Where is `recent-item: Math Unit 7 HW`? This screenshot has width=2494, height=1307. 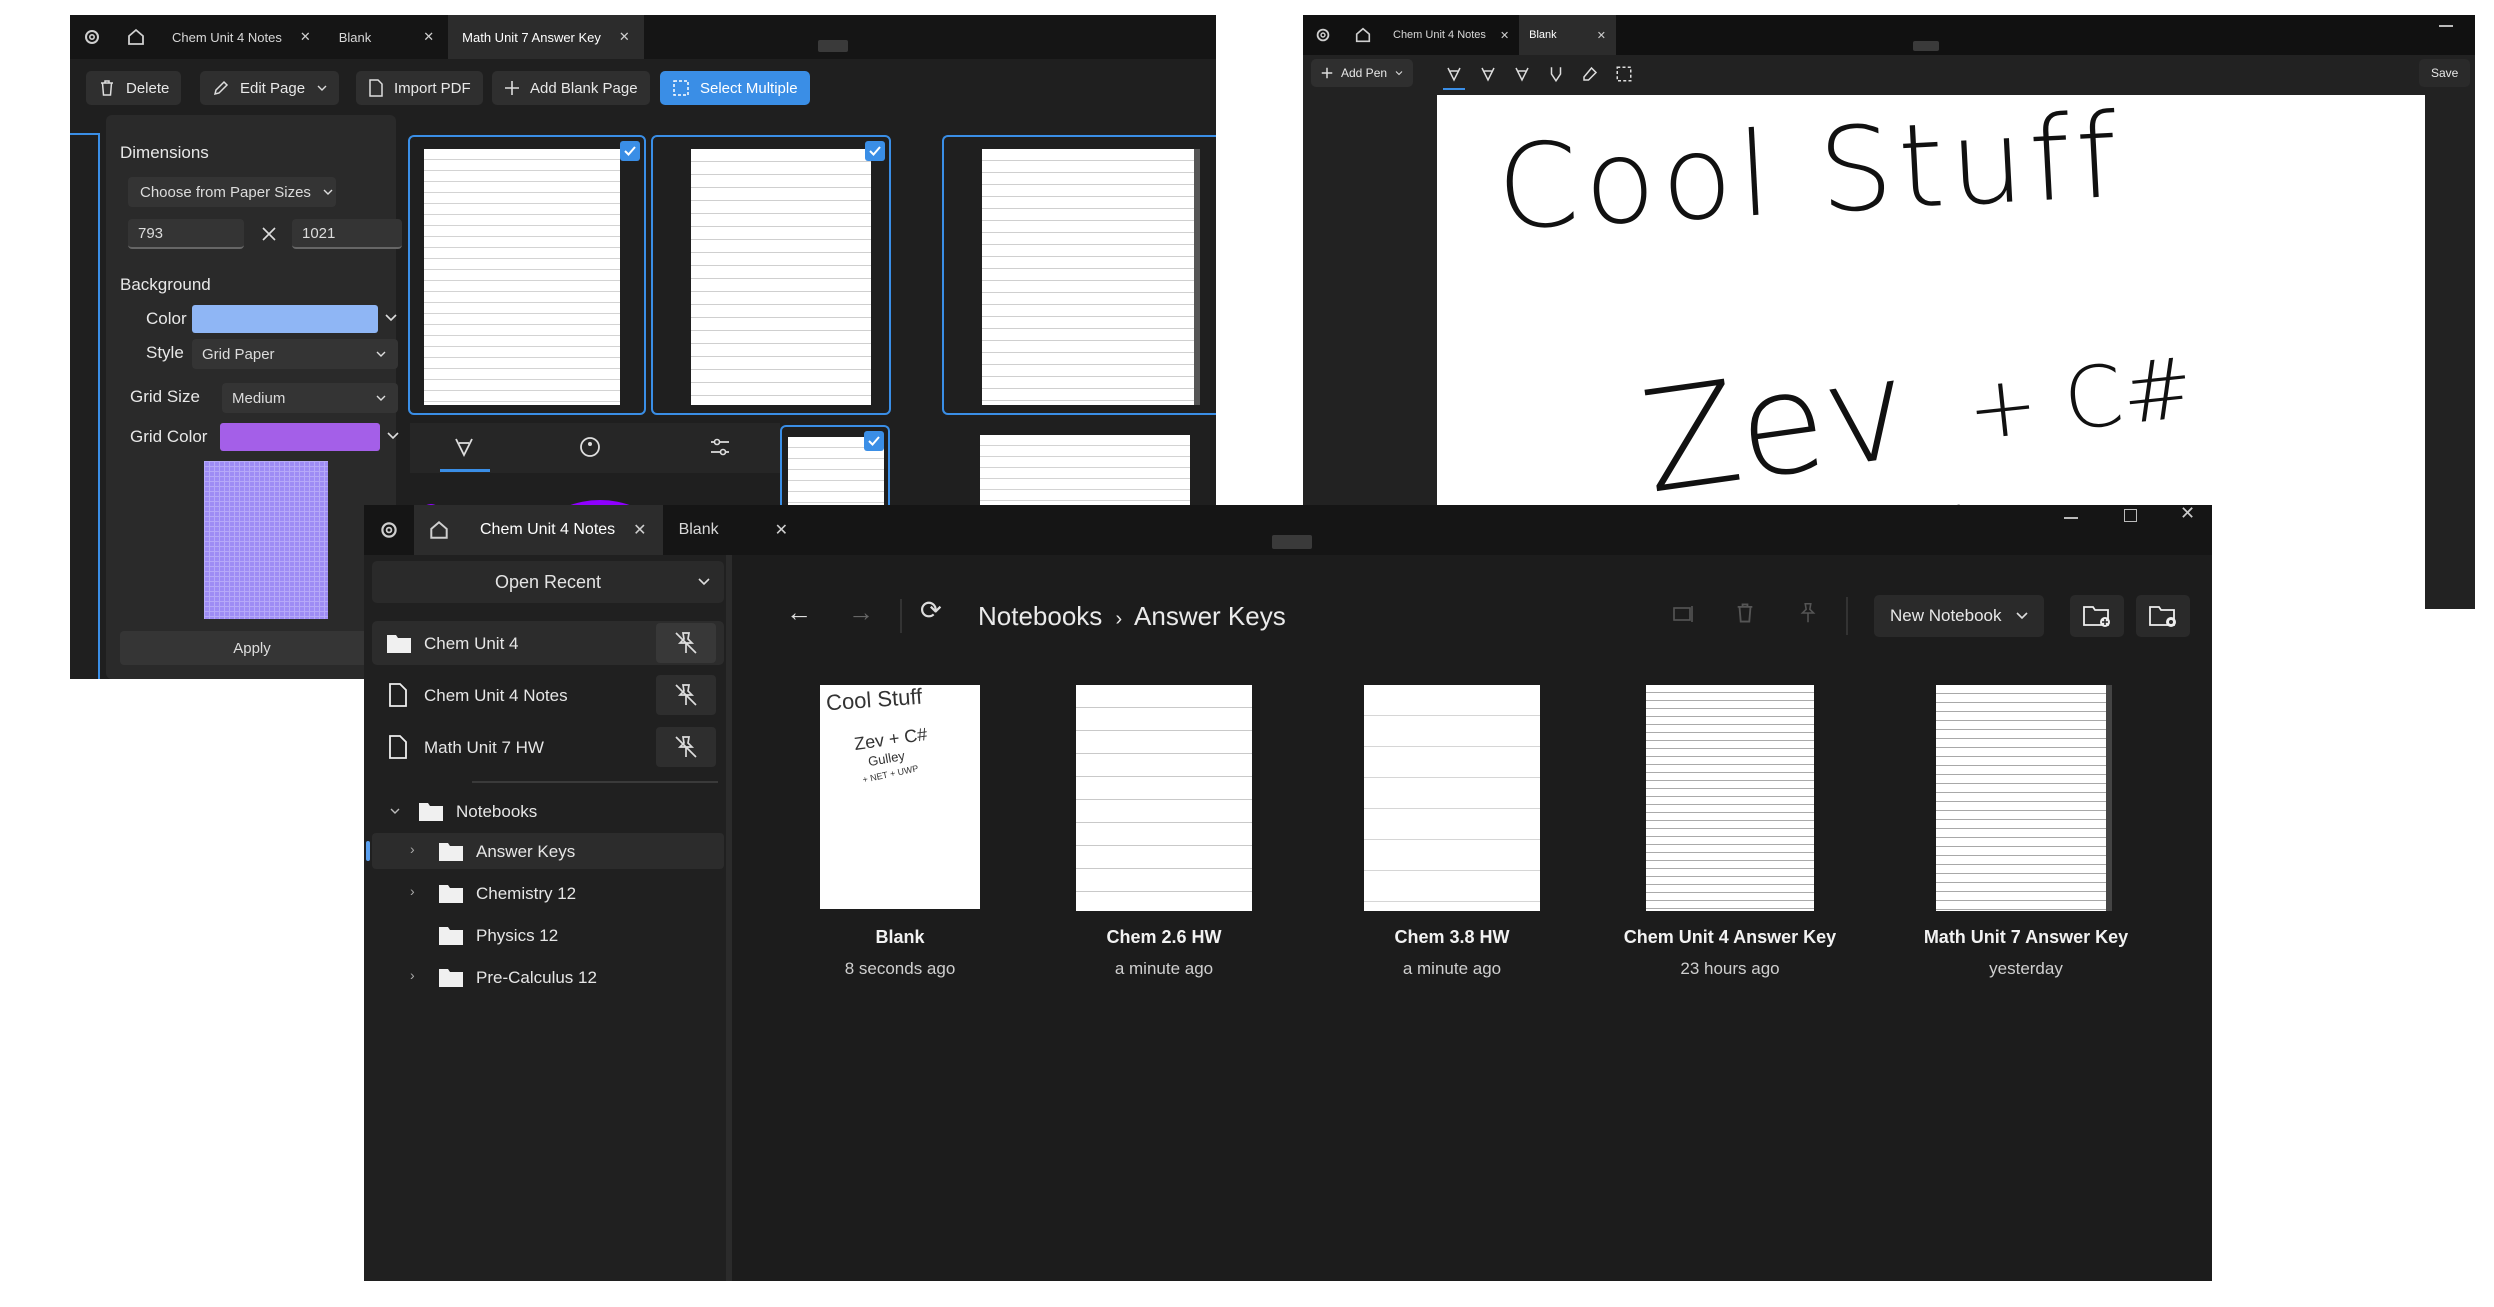 recent-item: Math Unit 7 HW is located at coordinates (548, 747).